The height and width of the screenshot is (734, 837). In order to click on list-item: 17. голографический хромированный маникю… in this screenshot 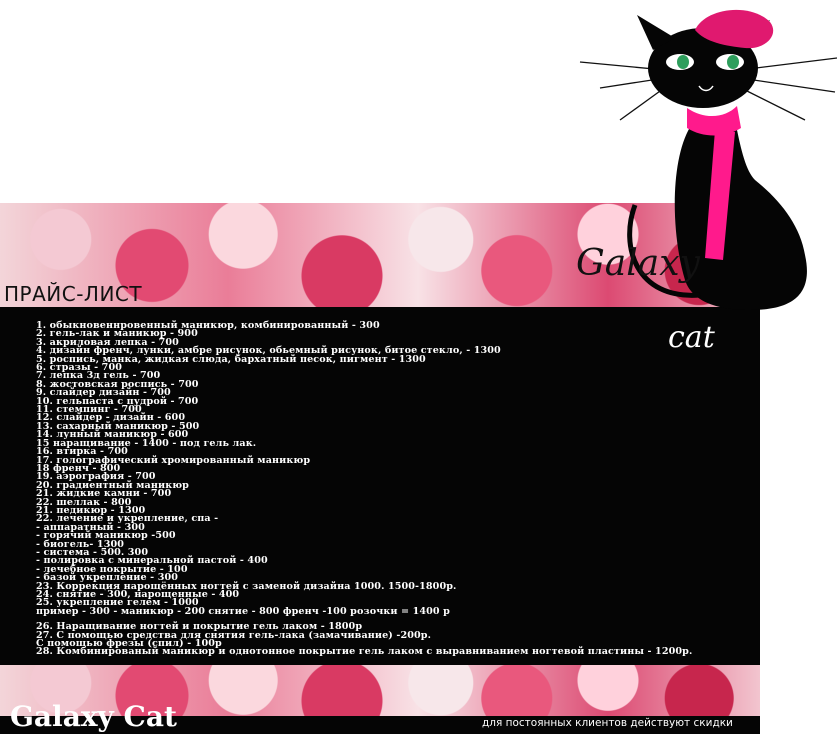, I will do `click(173, 460)`.